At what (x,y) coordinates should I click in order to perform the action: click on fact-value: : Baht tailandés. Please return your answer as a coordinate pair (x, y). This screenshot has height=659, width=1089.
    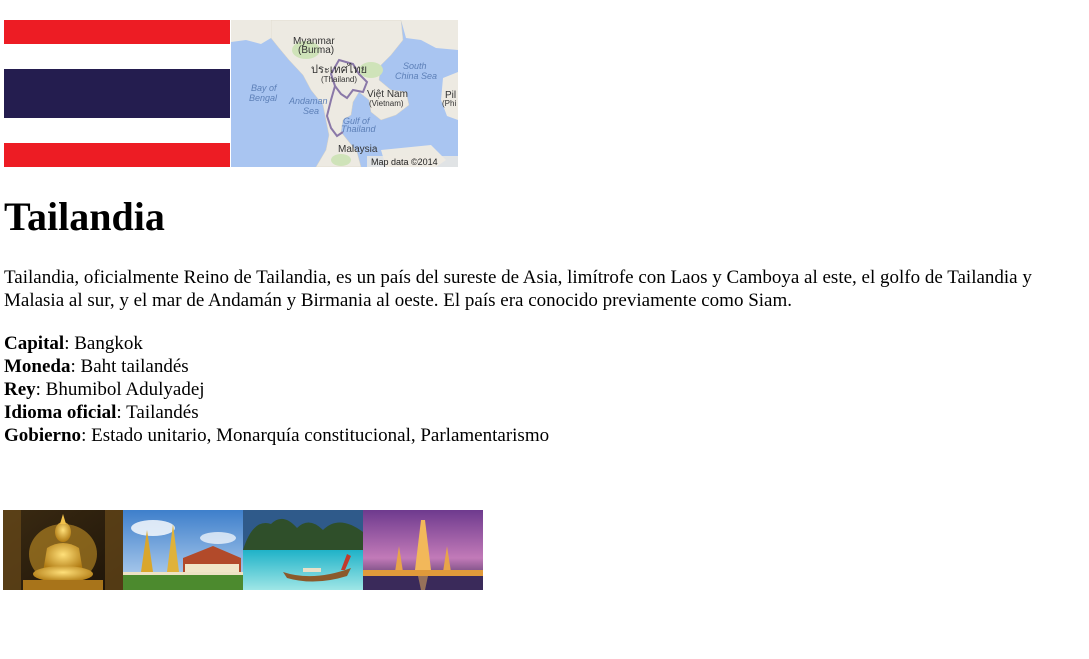
    Looking at the image, I should click on (129, 366).